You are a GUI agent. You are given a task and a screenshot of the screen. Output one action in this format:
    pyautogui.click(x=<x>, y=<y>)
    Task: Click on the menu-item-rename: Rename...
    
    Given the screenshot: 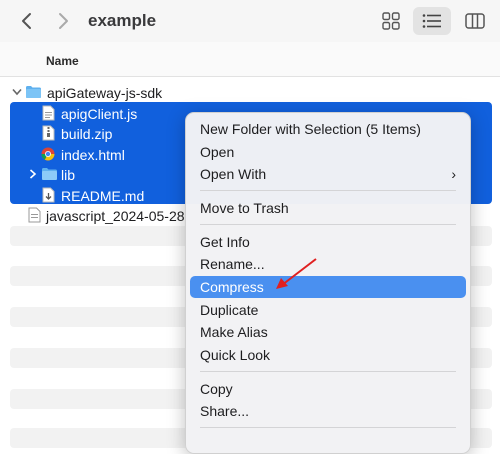 What is the action you would take?
    pyautogui.click(x=328, y=264)
    